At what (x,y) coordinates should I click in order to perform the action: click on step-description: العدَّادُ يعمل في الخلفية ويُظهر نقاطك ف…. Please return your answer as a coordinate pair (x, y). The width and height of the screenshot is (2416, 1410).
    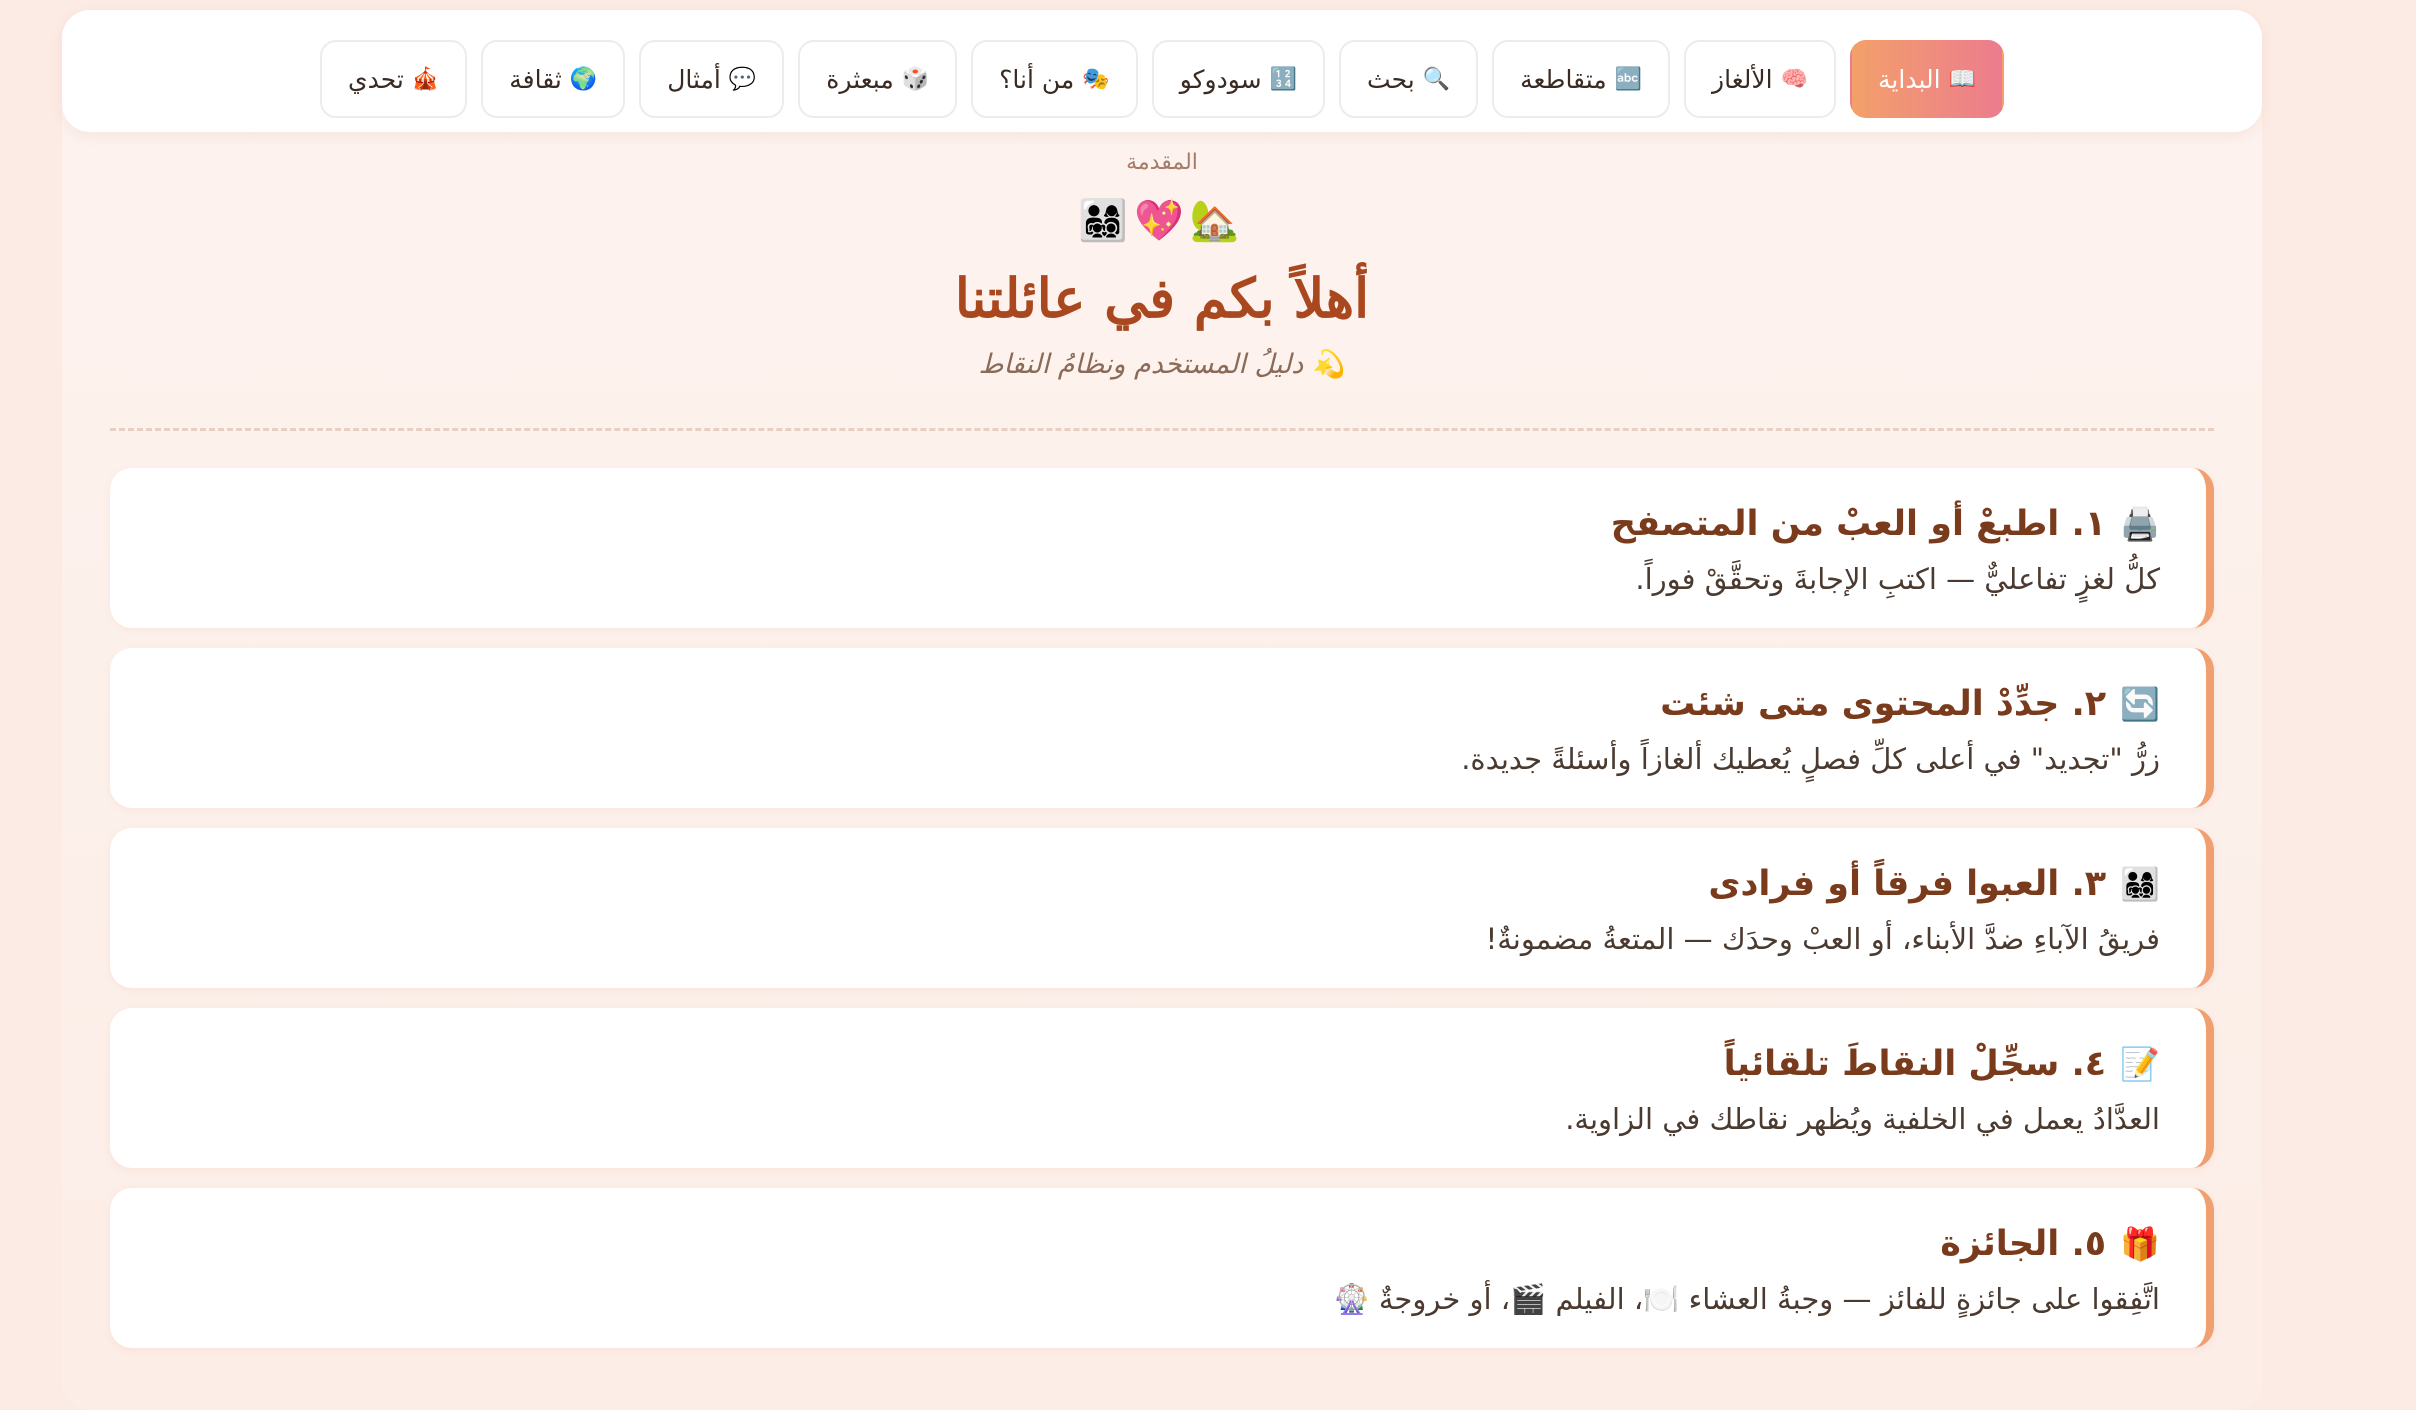
    Looking at the image, I should click on (1862, 1119).